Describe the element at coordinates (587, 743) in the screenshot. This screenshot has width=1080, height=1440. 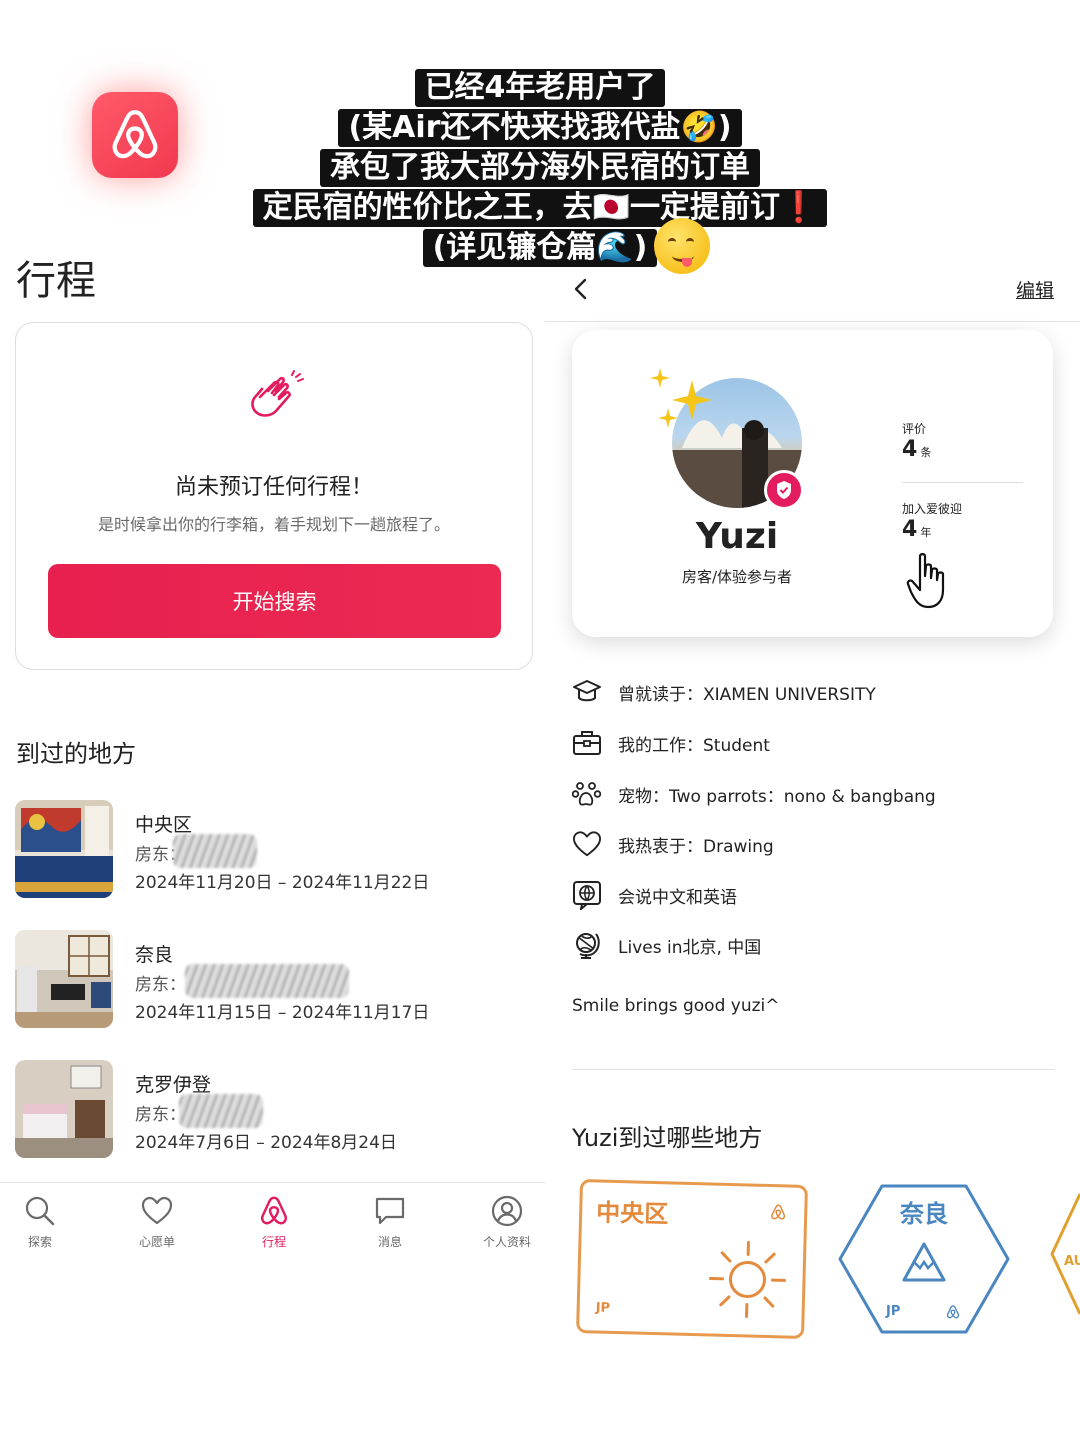
I see `briefcase-icon` at that location.